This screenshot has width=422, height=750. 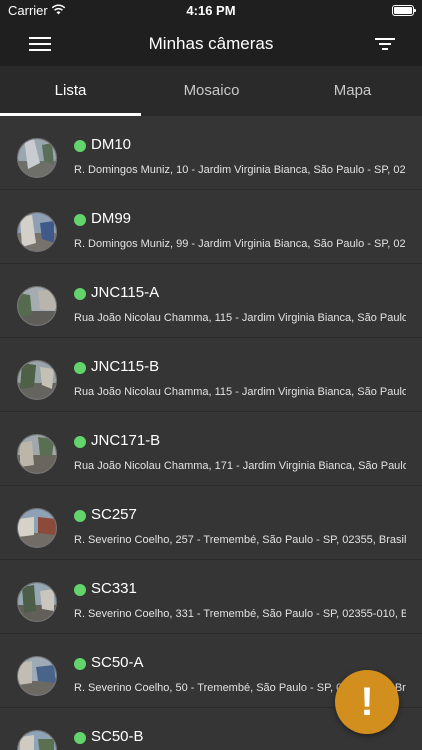 What do you see at coordinates (125, 292) in the screenshot?
I see `camera-name: JNC115-A` at bounding box center [125, 292].